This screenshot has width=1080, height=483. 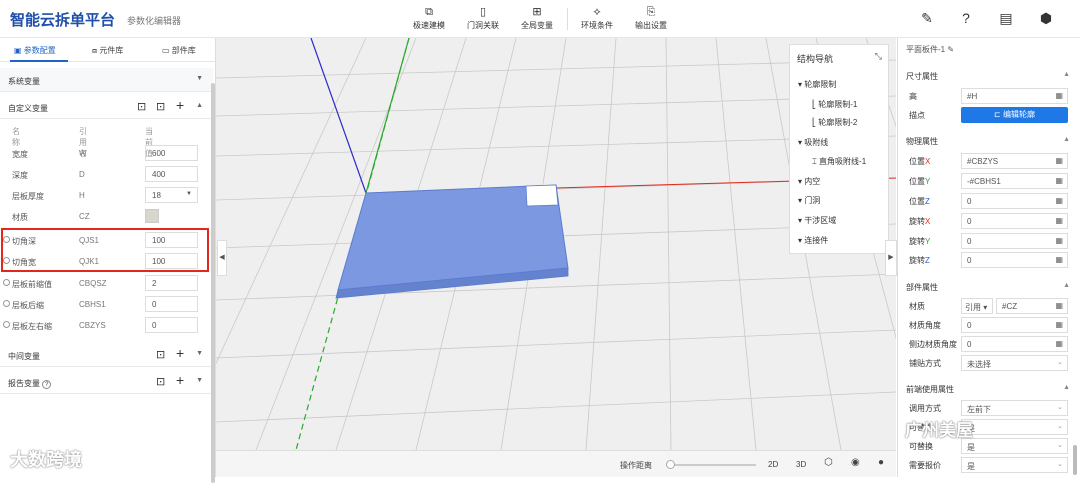 I want to click on view-2d-button: 2D, so click(x=773, y=464).